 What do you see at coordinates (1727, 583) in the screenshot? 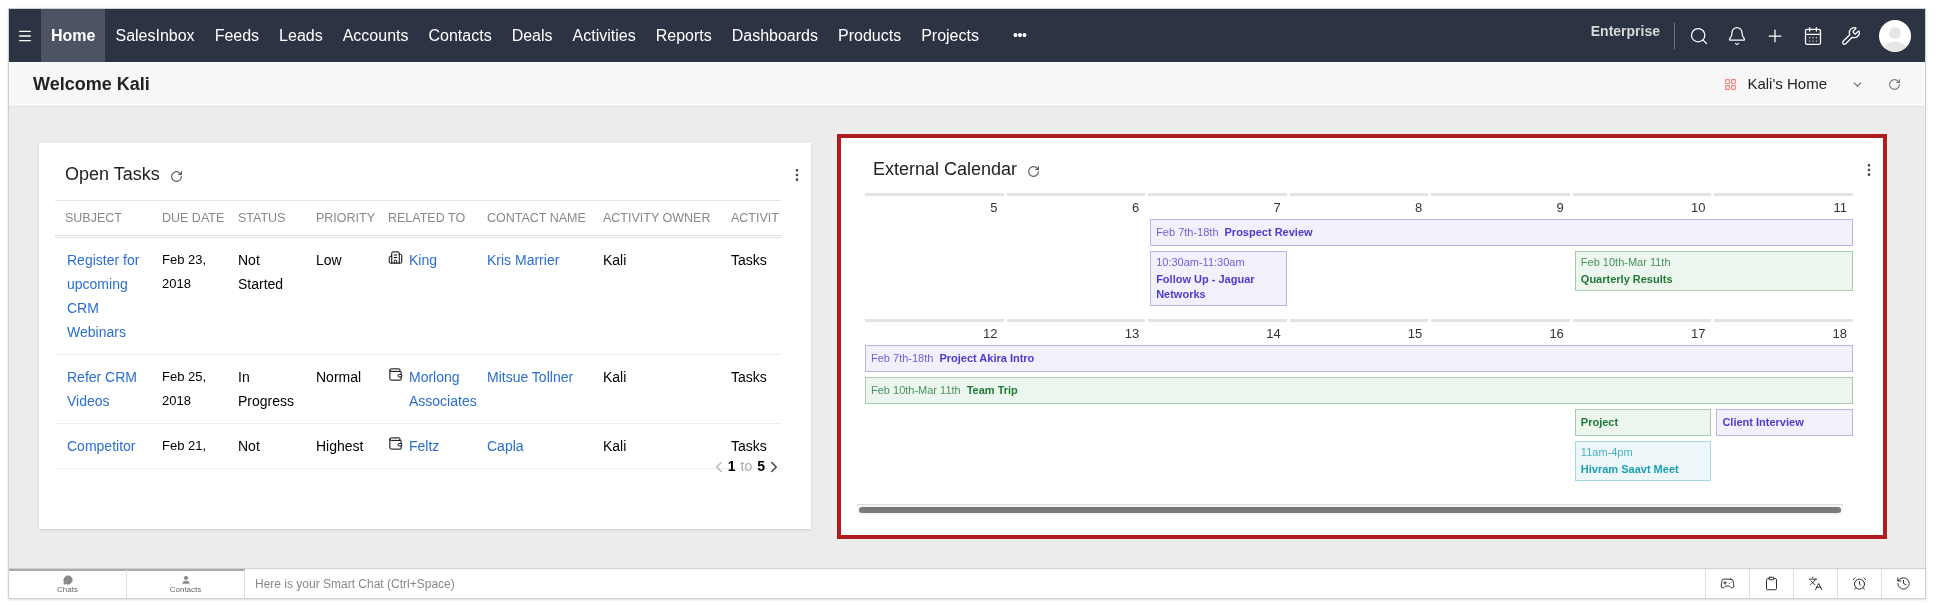
I see `gamepad-icon` at bounding box center [1727, 583].